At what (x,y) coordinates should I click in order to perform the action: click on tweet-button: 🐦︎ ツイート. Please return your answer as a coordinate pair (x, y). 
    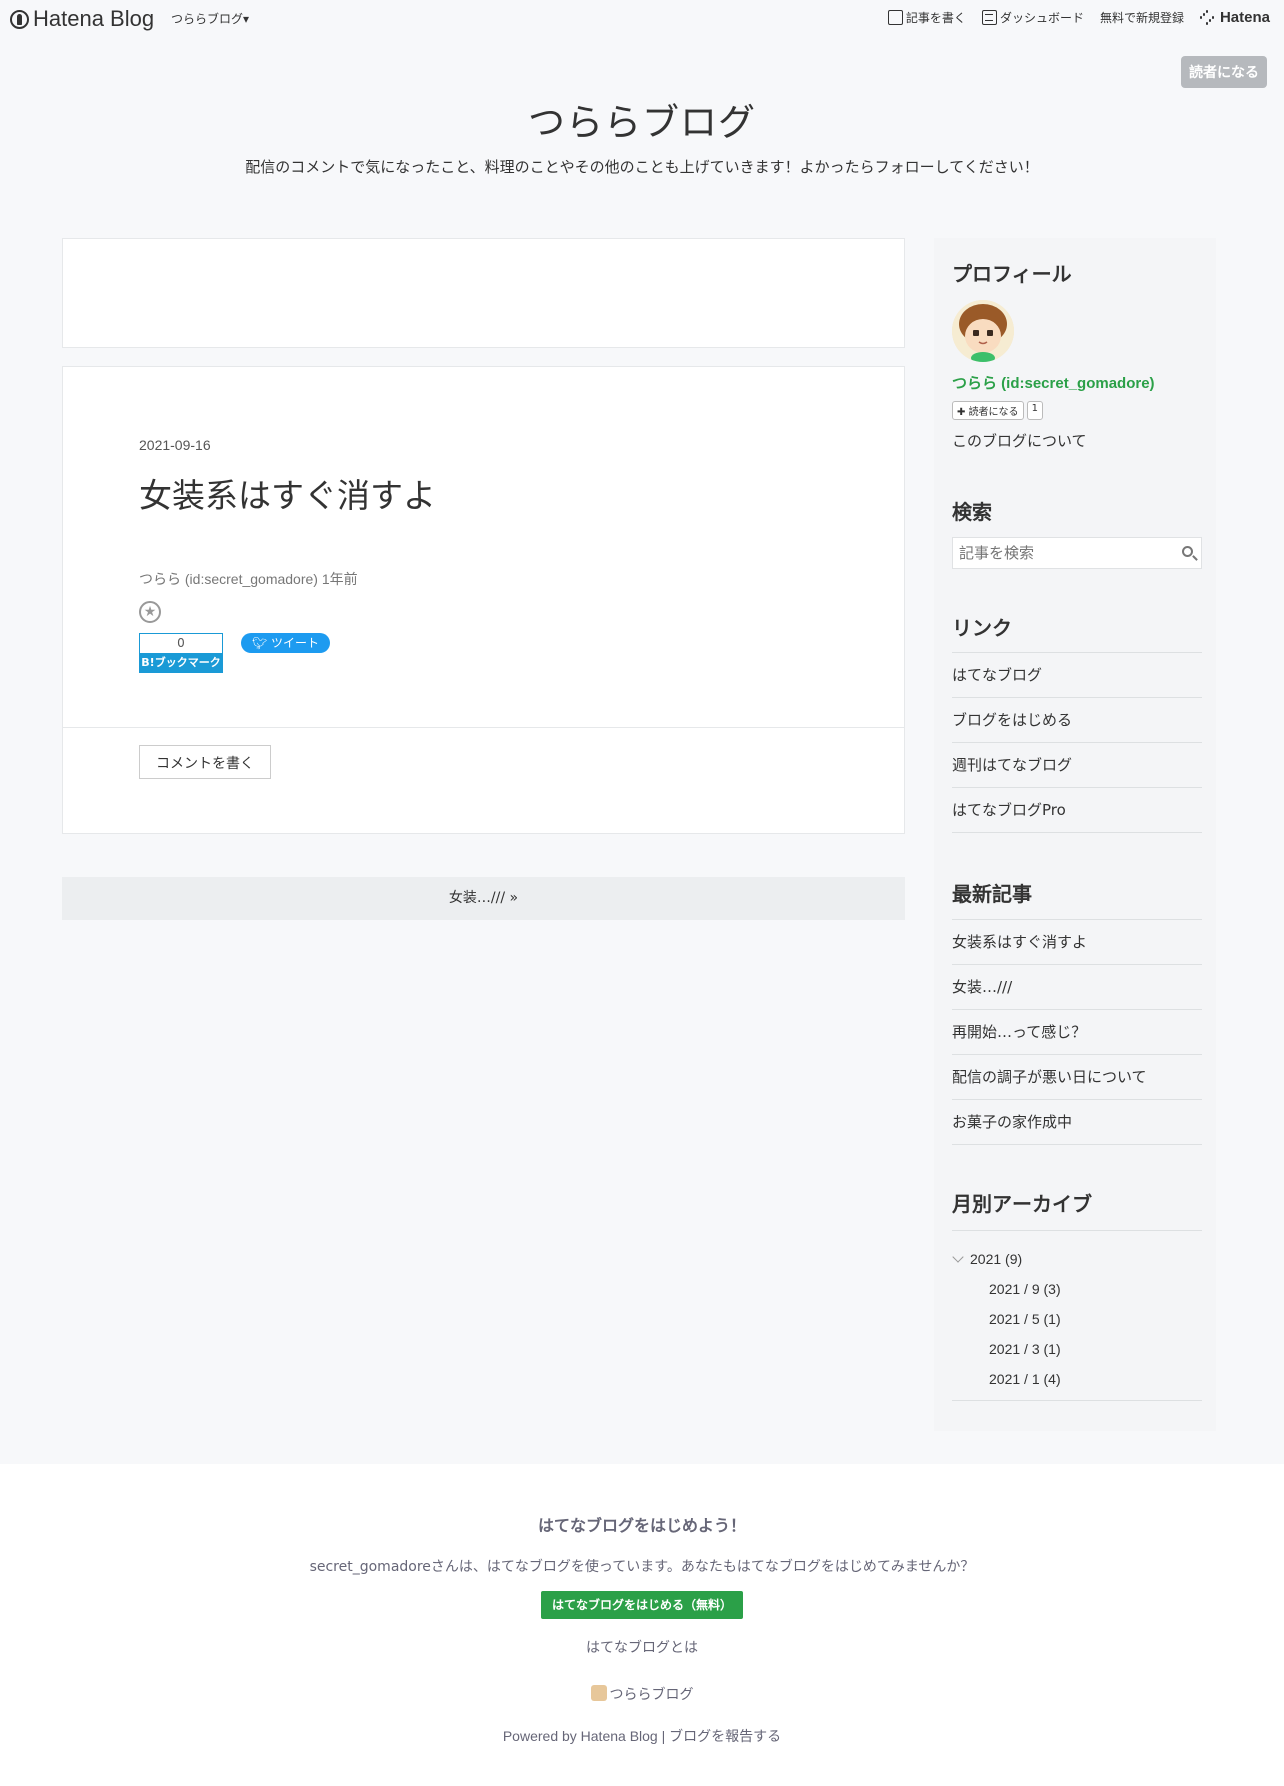
    Looking at the image, I should click on (285, 643).